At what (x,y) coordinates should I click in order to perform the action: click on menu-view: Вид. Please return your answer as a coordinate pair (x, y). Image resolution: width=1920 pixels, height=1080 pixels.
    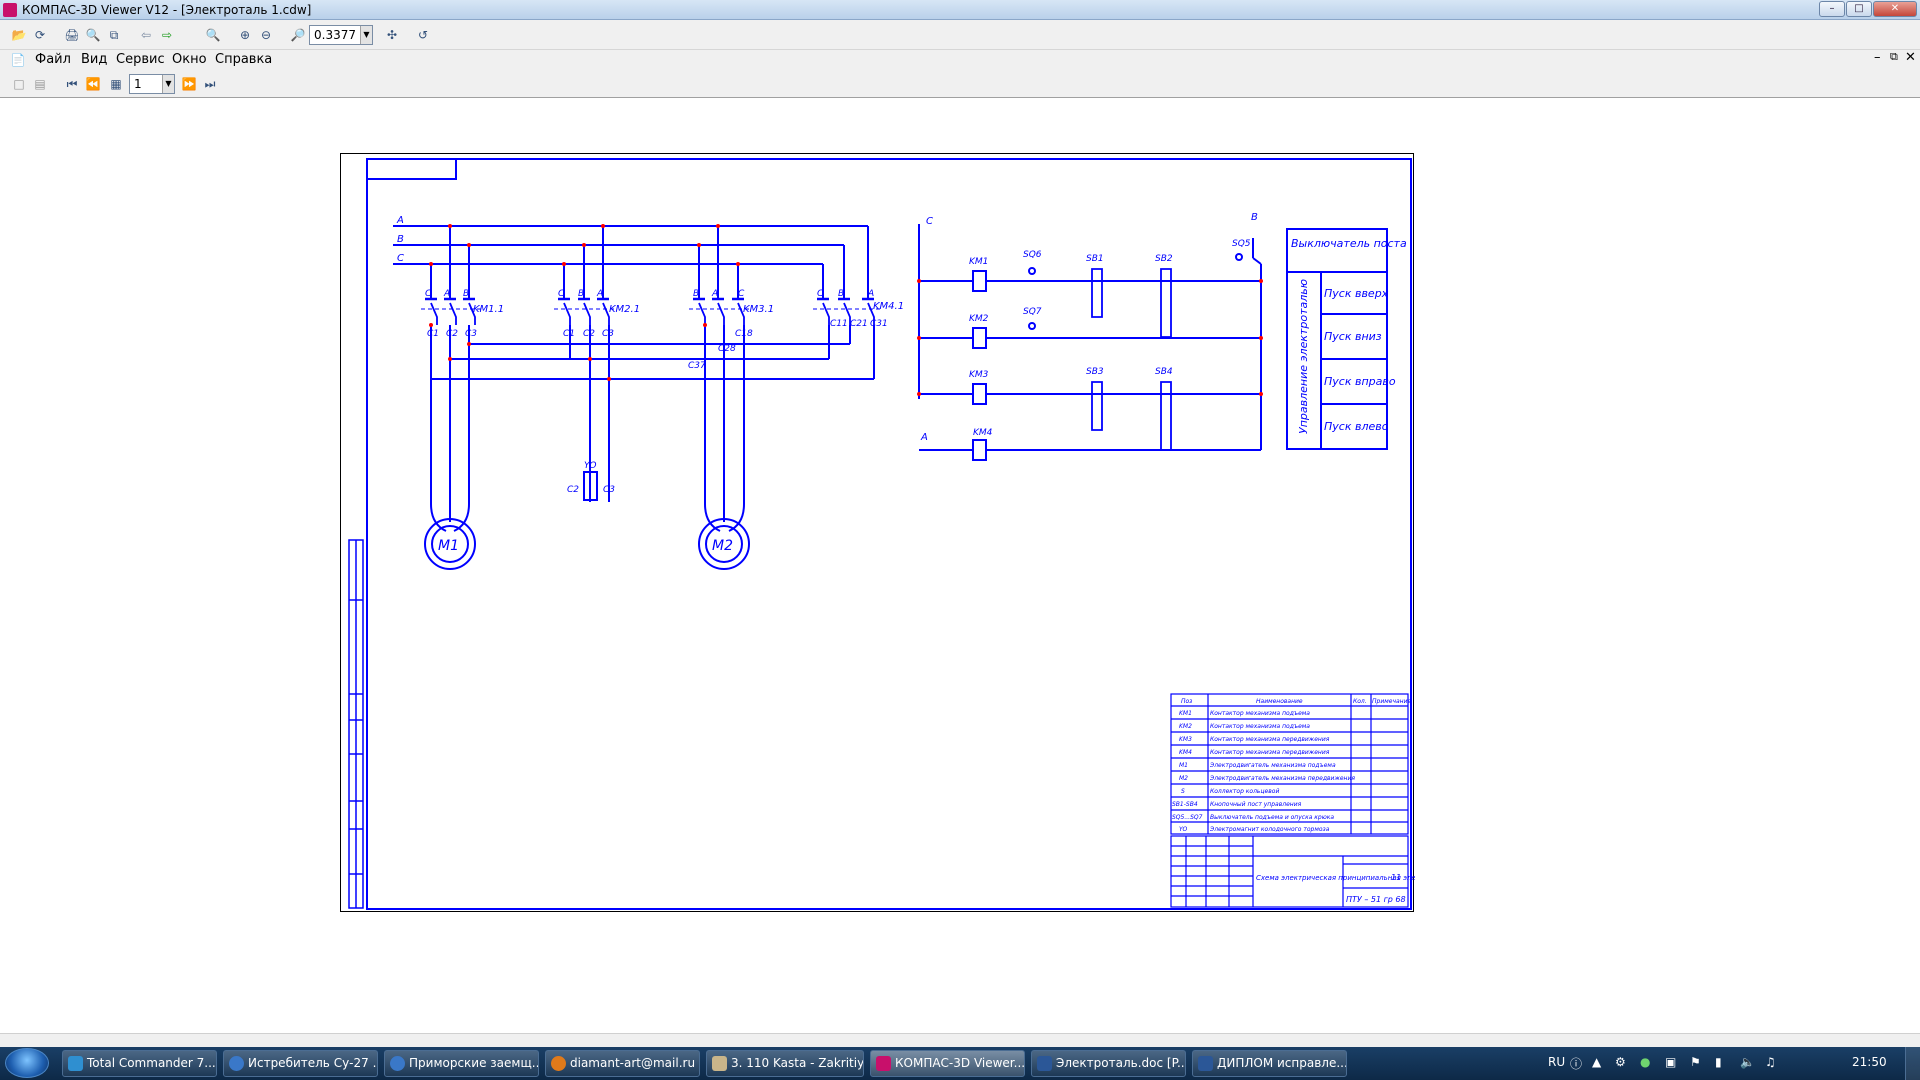
    Looking at the image, I should click on (94, 59).